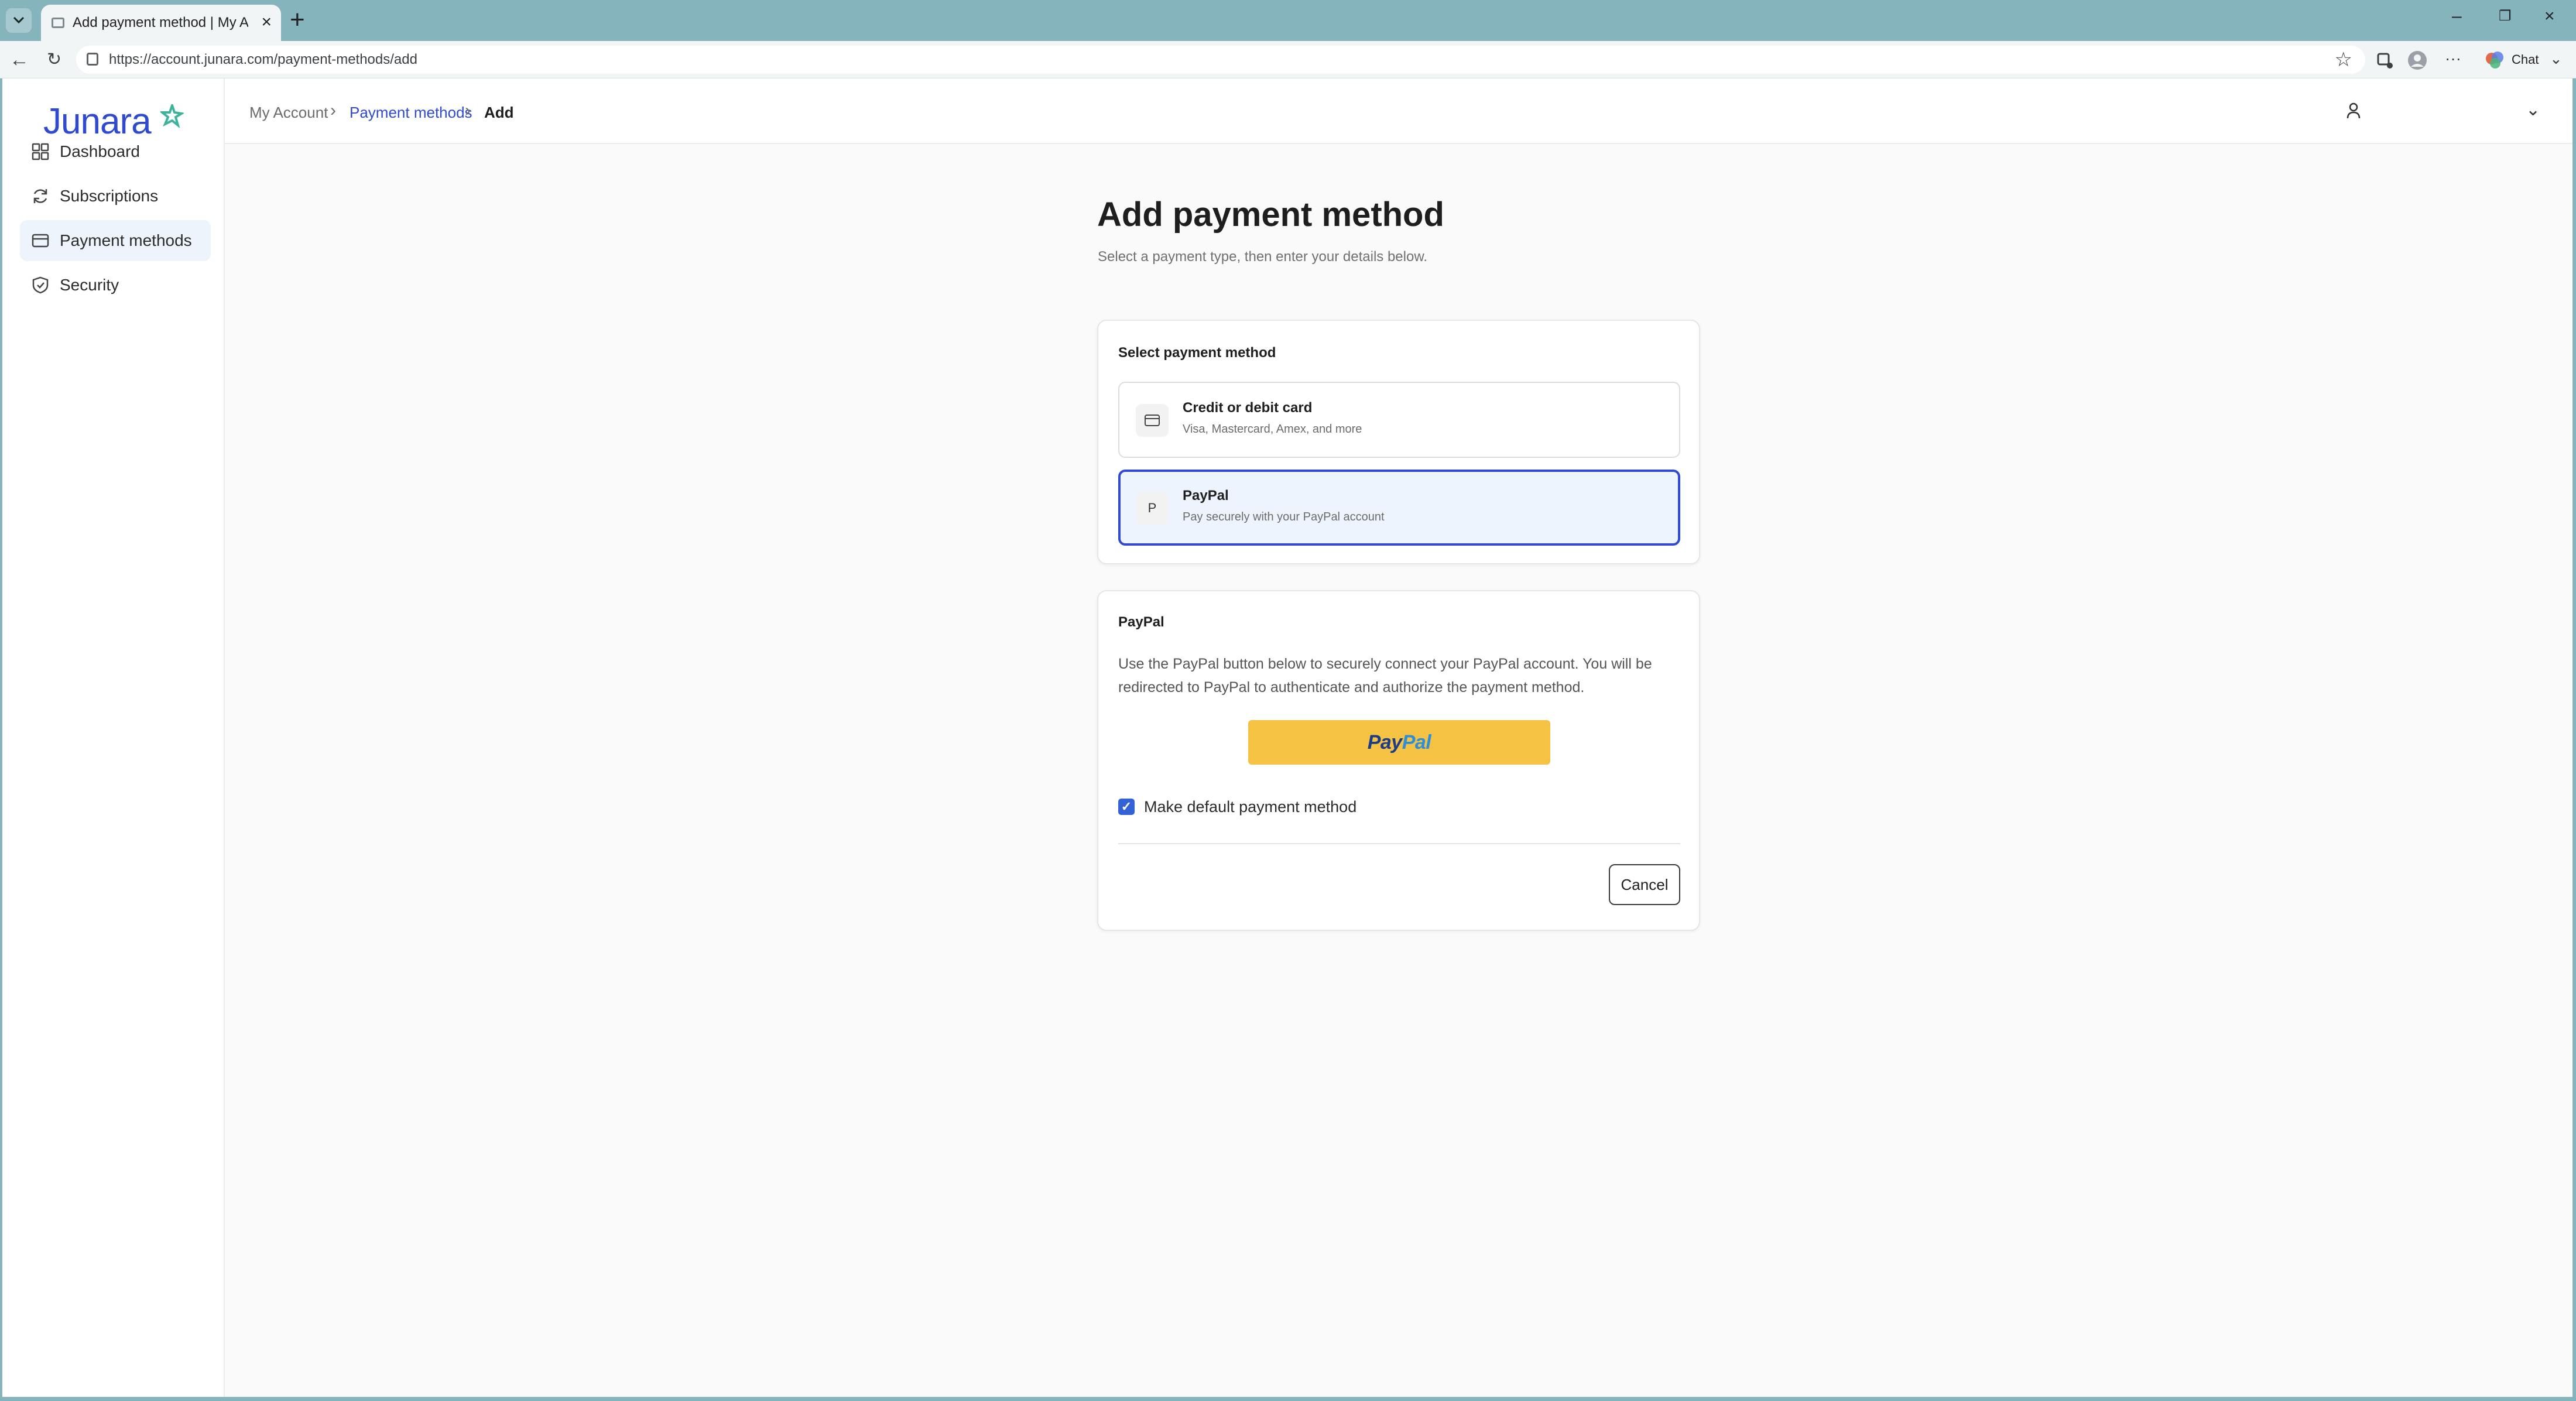  I want to click on page-header: My Account › Payment methods › Add ⌄, so click(1398, 111).